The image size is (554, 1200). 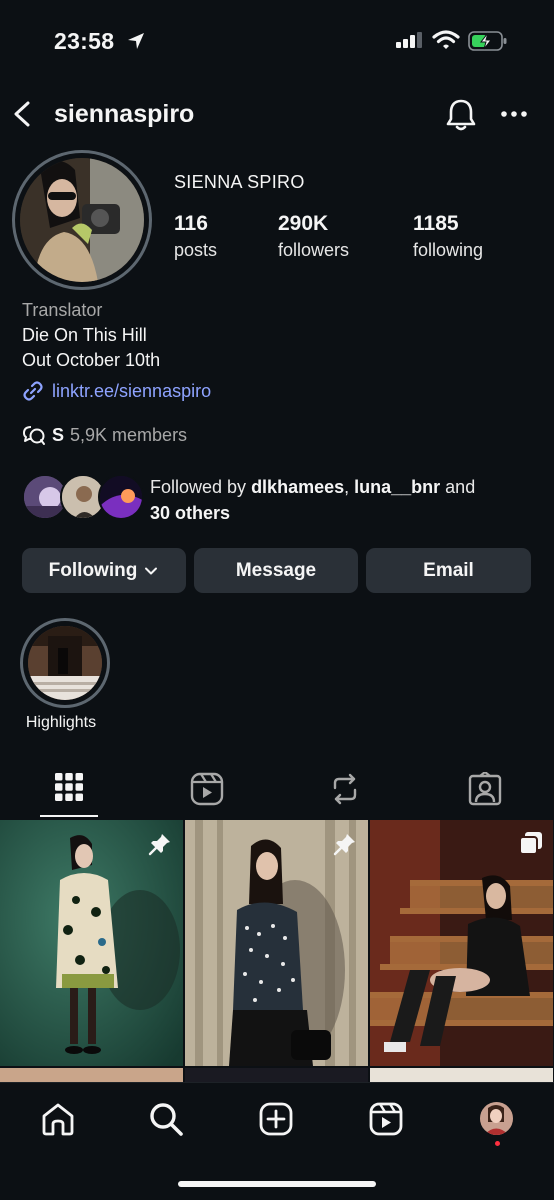 I want to click on more-options-icon, so click(x=514, y=114).